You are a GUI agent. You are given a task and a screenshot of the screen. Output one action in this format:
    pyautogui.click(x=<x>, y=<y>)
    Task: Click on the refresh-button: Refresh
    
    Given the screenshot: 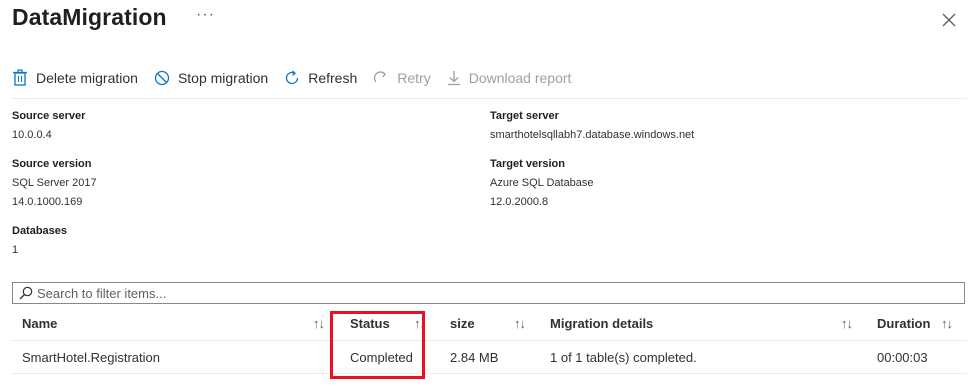 What is the action you would take?
    pyautogui.click(x=320, y=78)
    